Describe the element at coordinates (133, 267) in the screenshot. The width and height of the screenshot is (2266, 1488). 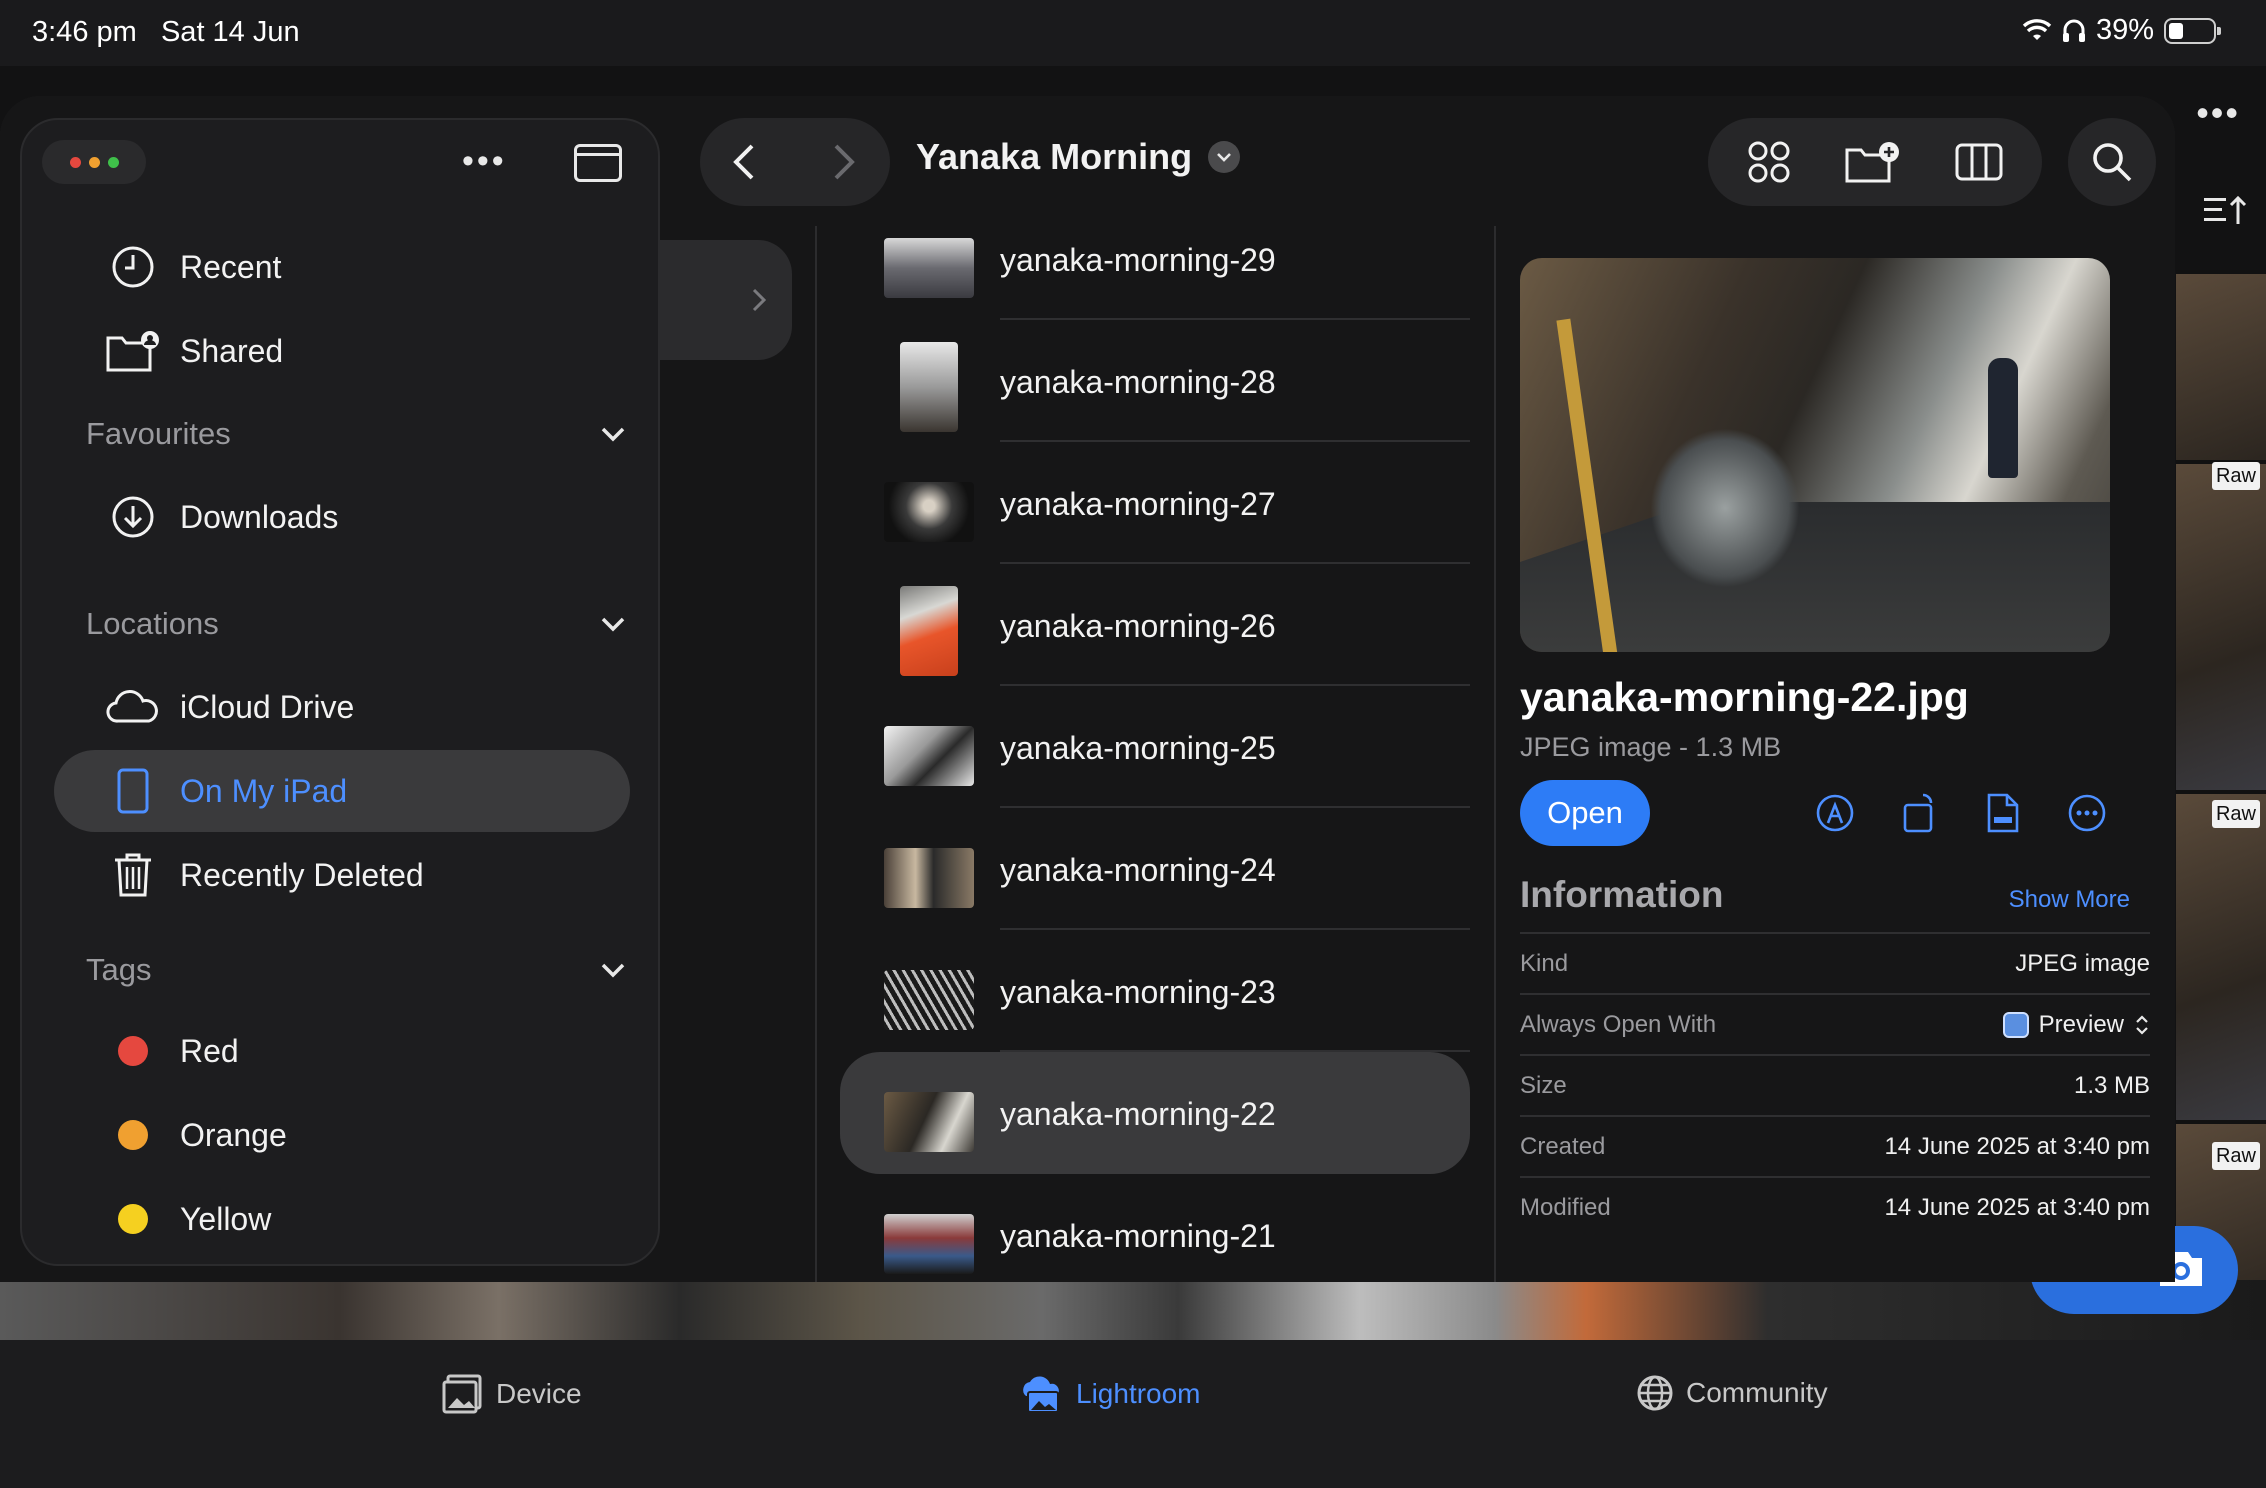
I see `clock-icon` at that location.